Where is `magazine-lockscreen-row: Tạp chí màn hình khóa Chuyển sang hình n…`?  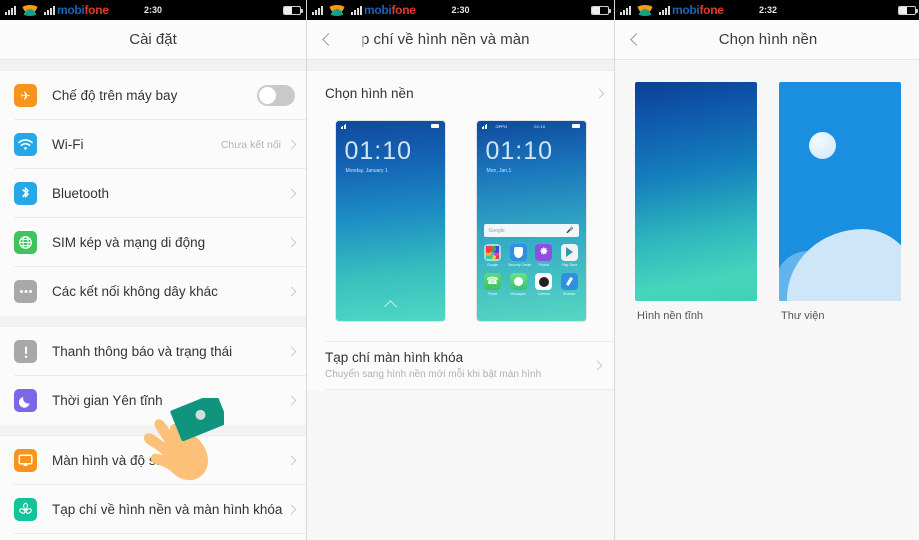 magazine-lockscreen-row: Tạp chí màn hình khóa Chuyển sang hình n… is located at coordinates (460, 365).